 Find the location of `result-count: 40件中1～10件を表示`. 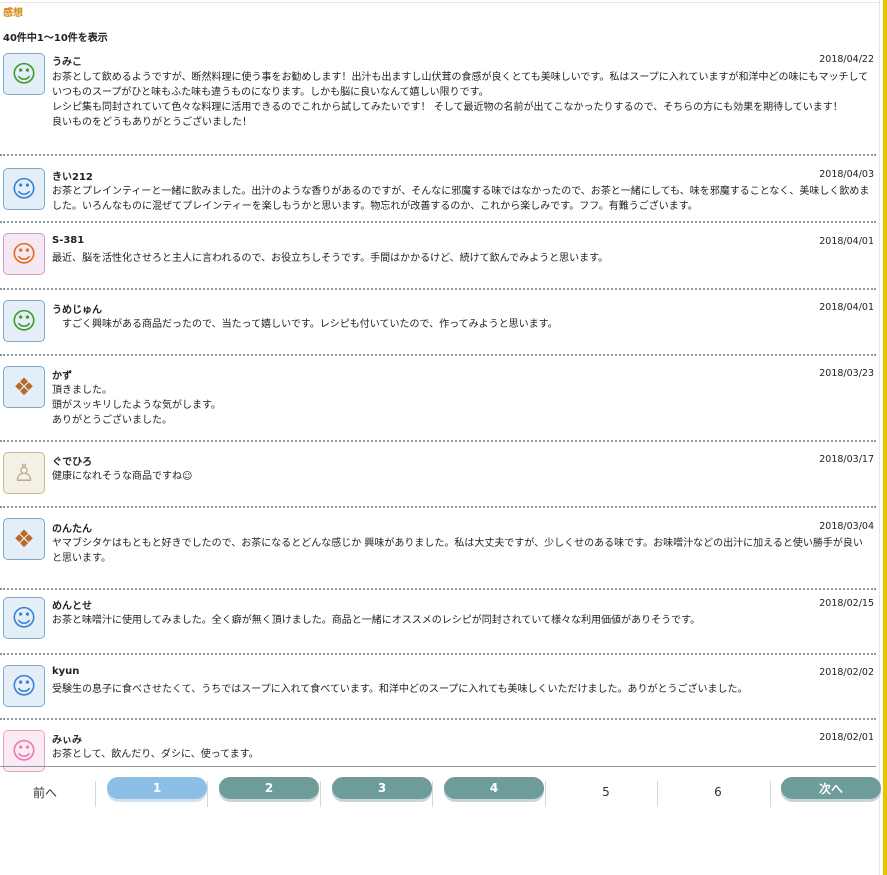

result-count: 40件中1～10件を表示 is located at coordinates (55, 38).